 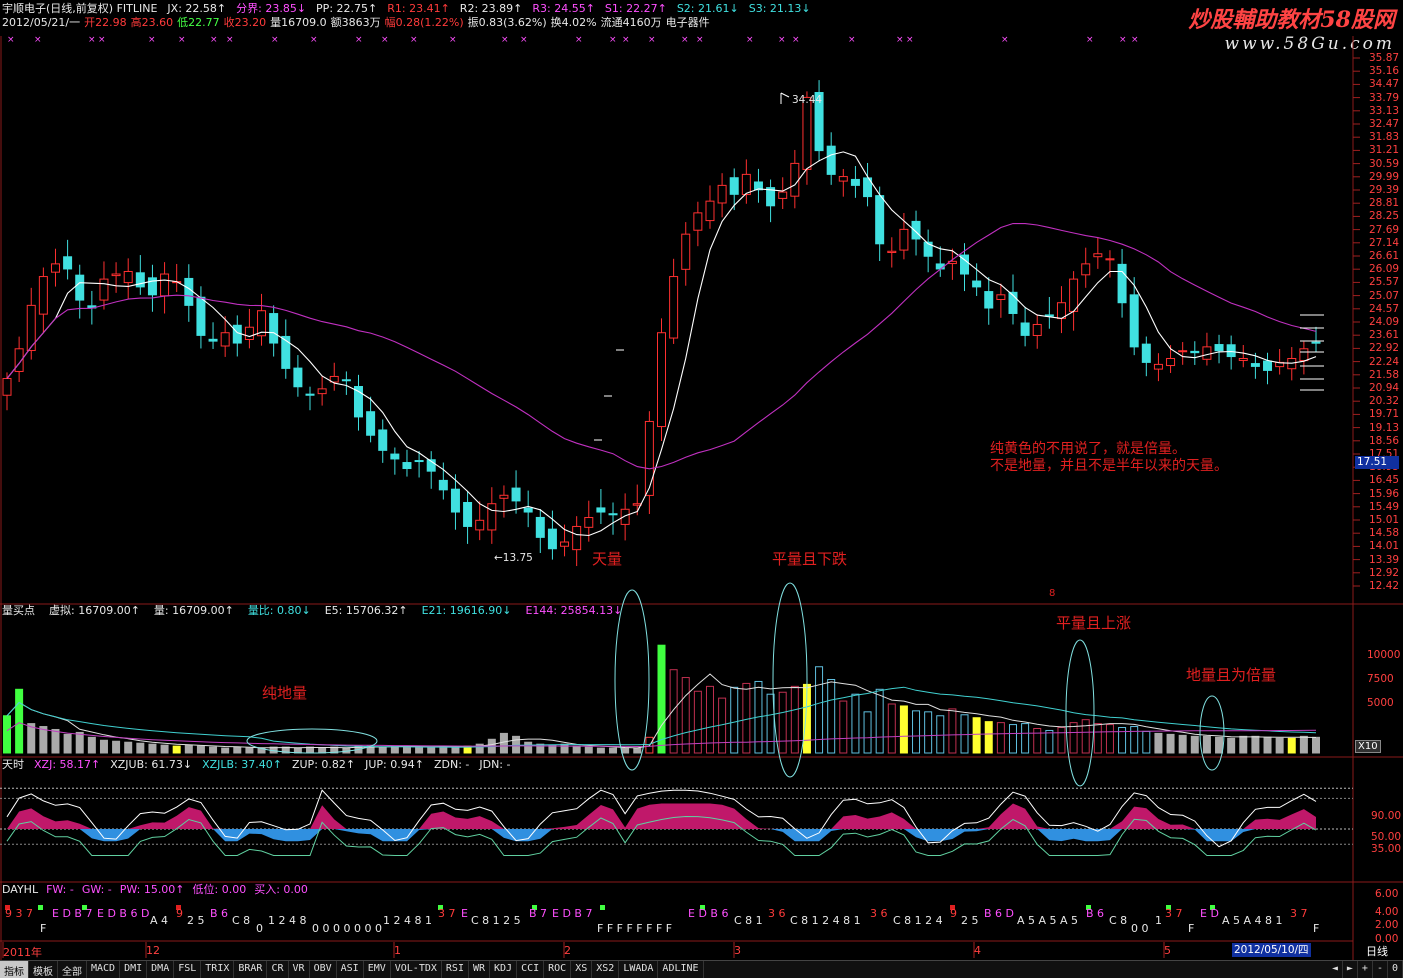 What do you see at coordinates (251, 969) in the screenshot?
I see `toolbar-tab-brar: BRAR` at bounding box center [251, 969].